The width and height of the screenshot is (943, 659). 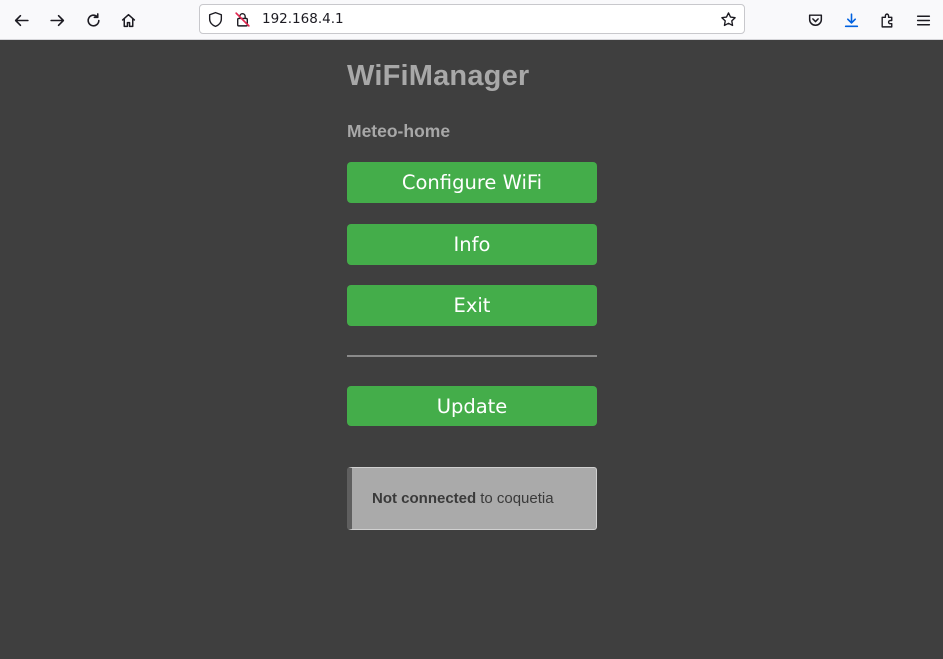 I want to click on back-button, so click(x=21, y=20).